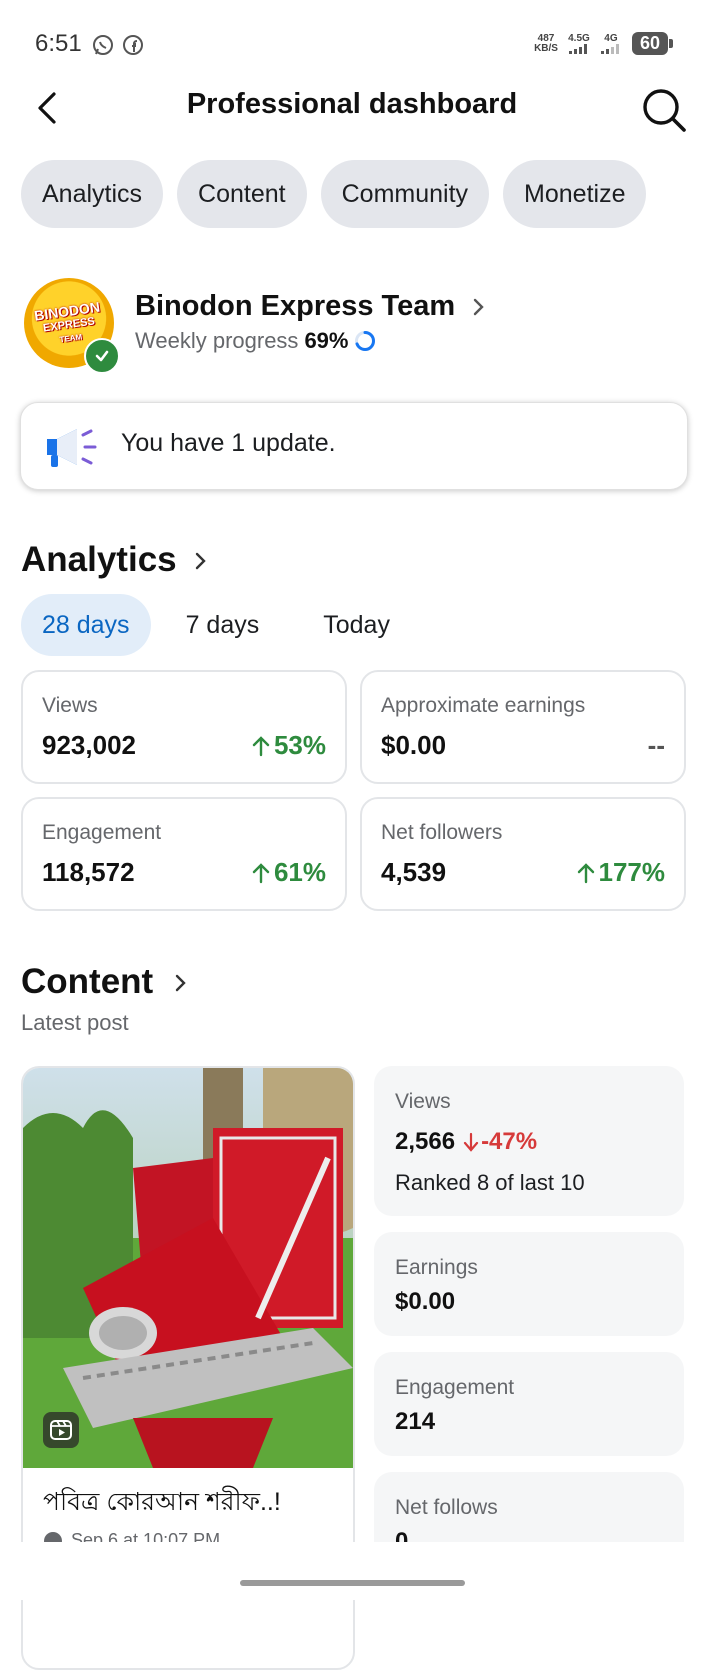 This screenshot has width=720, height=1670. Describe the element at coordinates (500, 1142) in the screenshot. I see `post-views-delta: -47%` at that location.